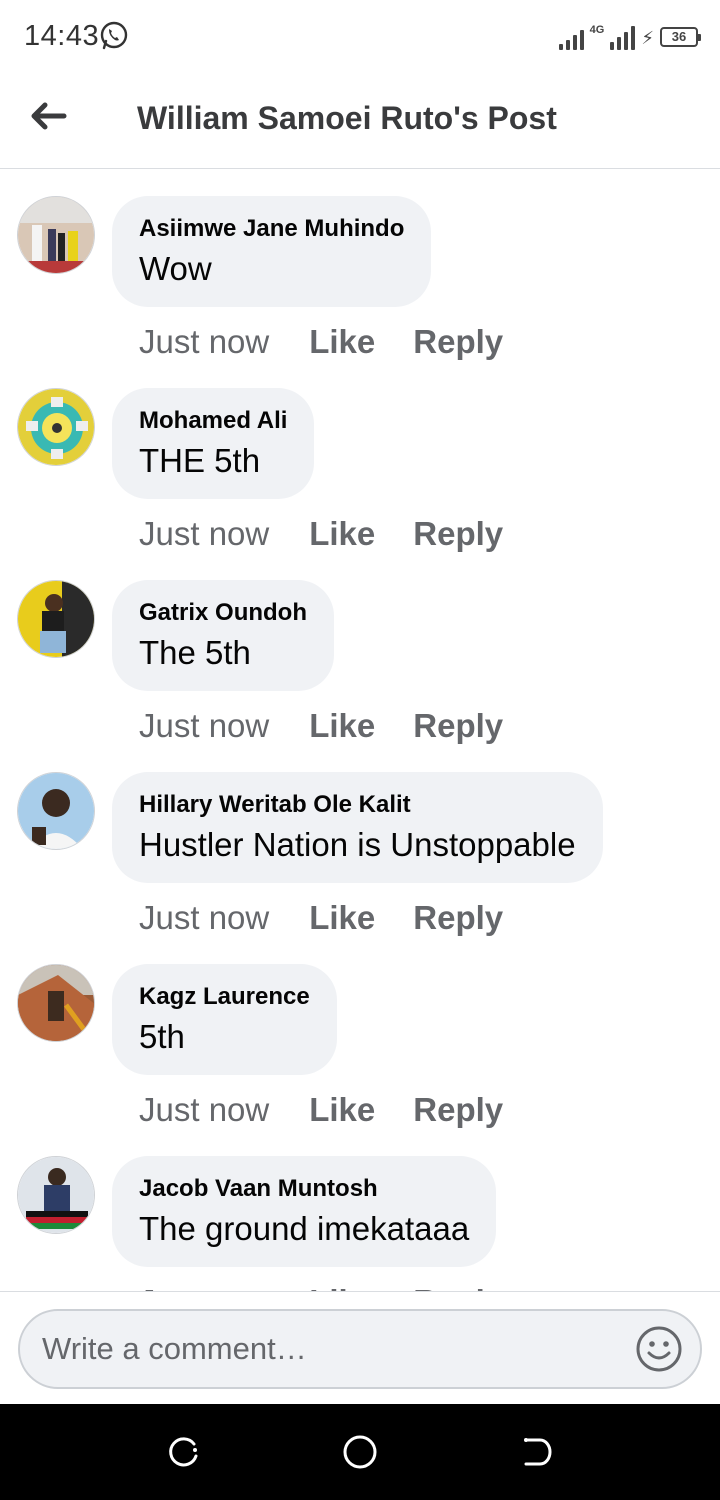 The image size is (720, 1500). I want to click on system-nav-bar, so click(360, 1452).